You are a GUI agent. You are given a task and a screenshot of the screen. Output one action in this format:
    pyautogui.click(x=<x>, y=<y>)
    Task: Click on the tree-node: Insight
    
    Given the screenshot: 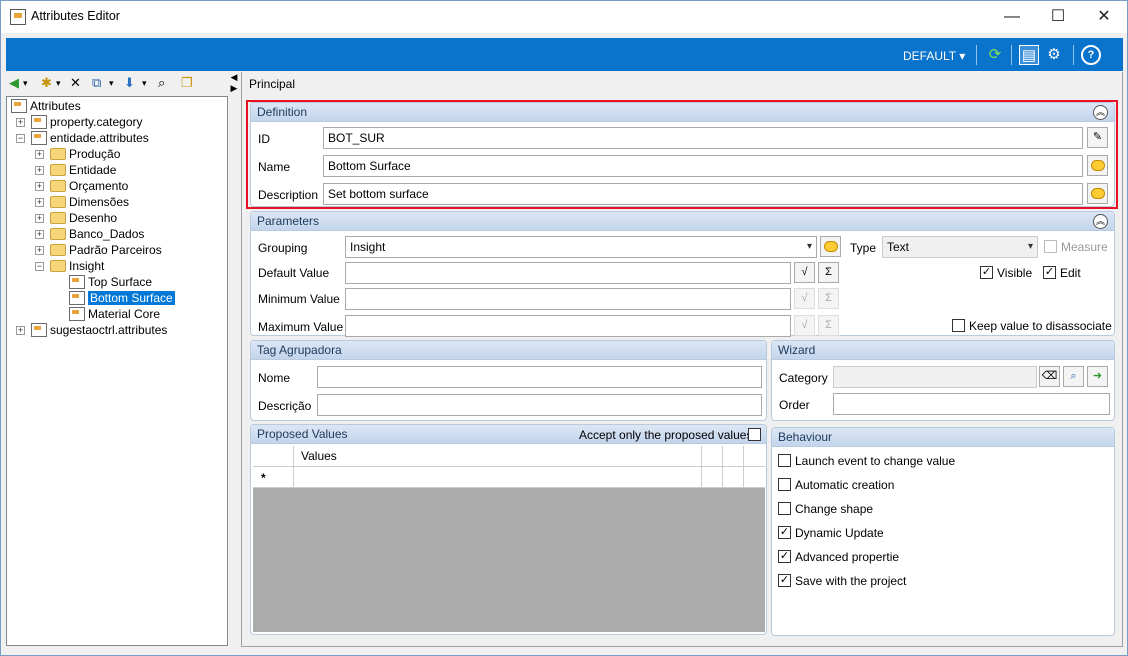 What is the action you would take?
    pyautogui.click(x=77, y=266)
    